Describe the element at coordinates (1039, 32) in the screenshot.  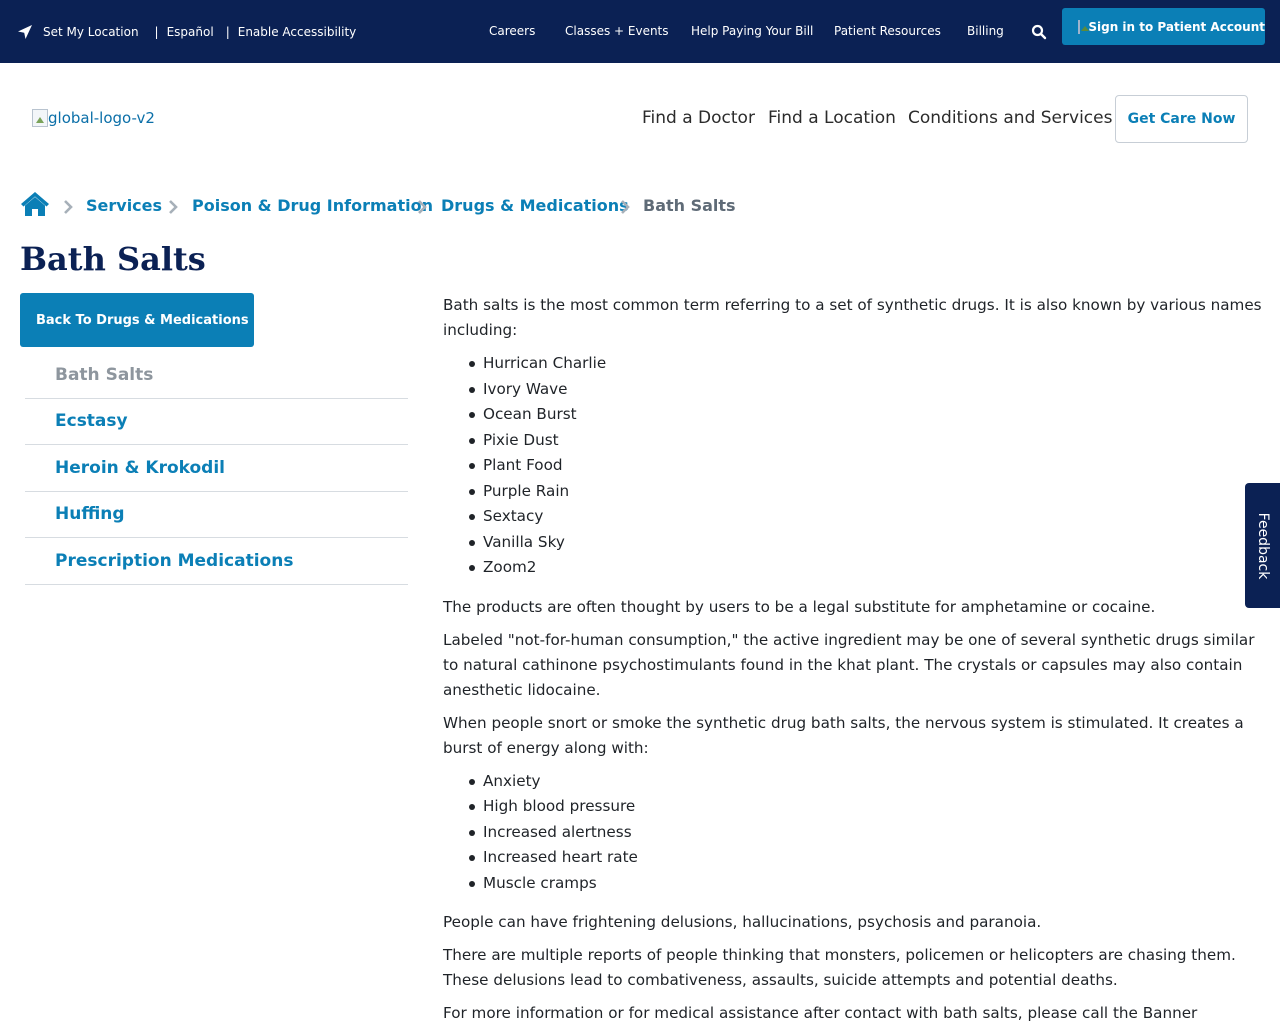
I see `search-icon` at that location.